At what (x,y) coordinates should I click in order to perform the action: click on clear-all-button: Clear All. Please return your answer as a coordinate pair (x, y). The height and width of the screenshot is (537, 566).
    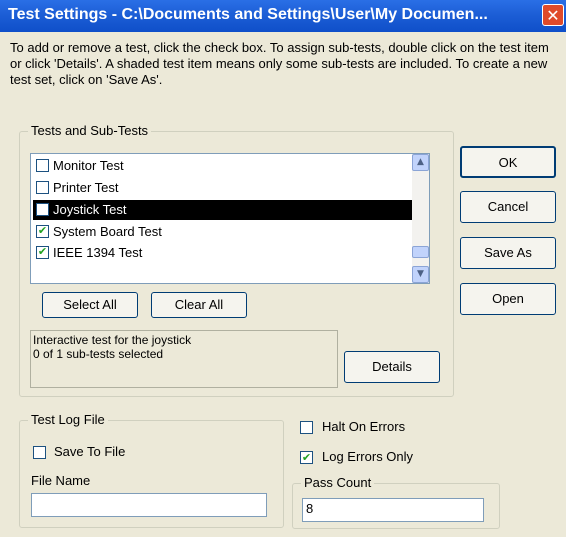
    Looking at the image, I should click on (199, 305).